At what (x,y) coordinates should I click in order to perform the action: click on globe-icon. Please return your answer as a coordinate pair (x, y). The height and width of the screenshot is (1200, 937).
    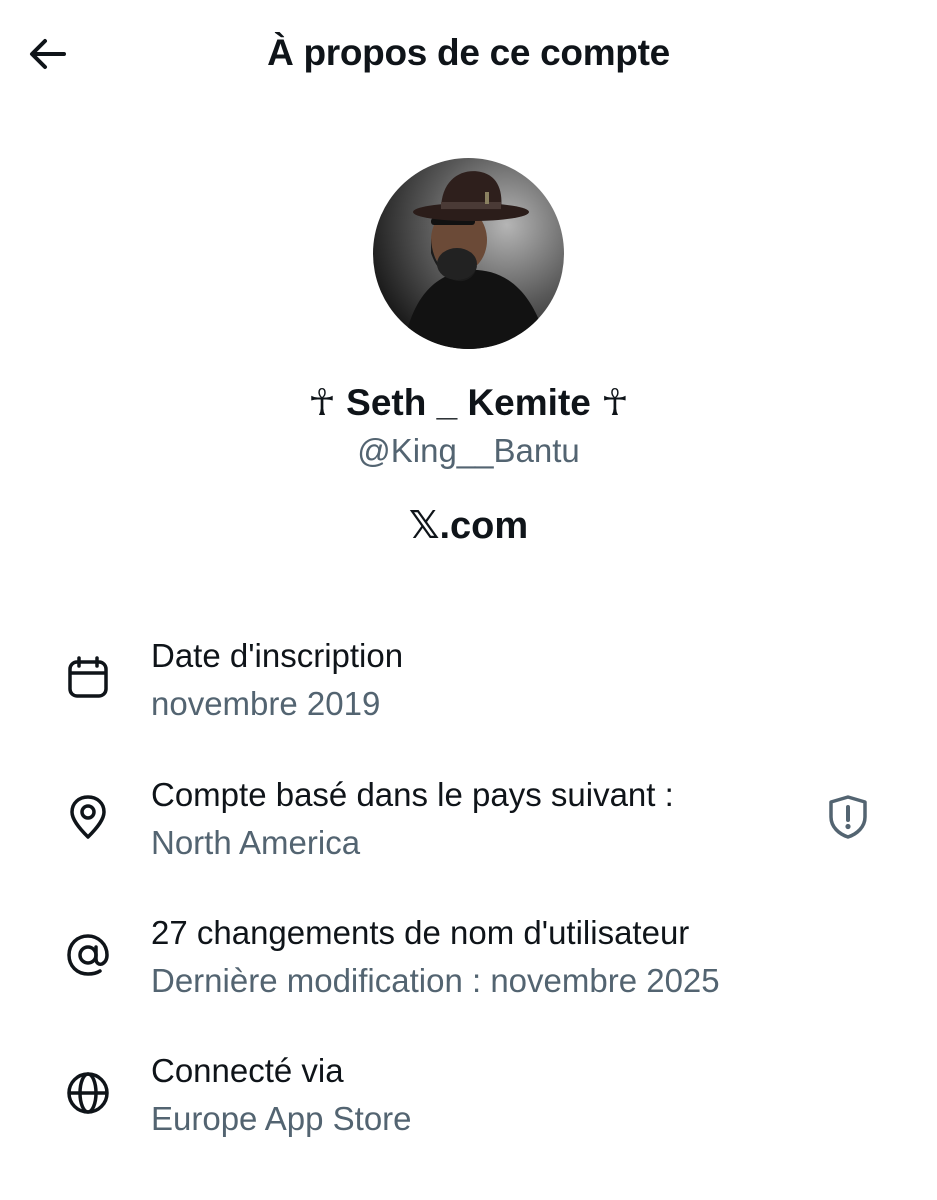
    Looking at the image, I should click on (88, 1093).